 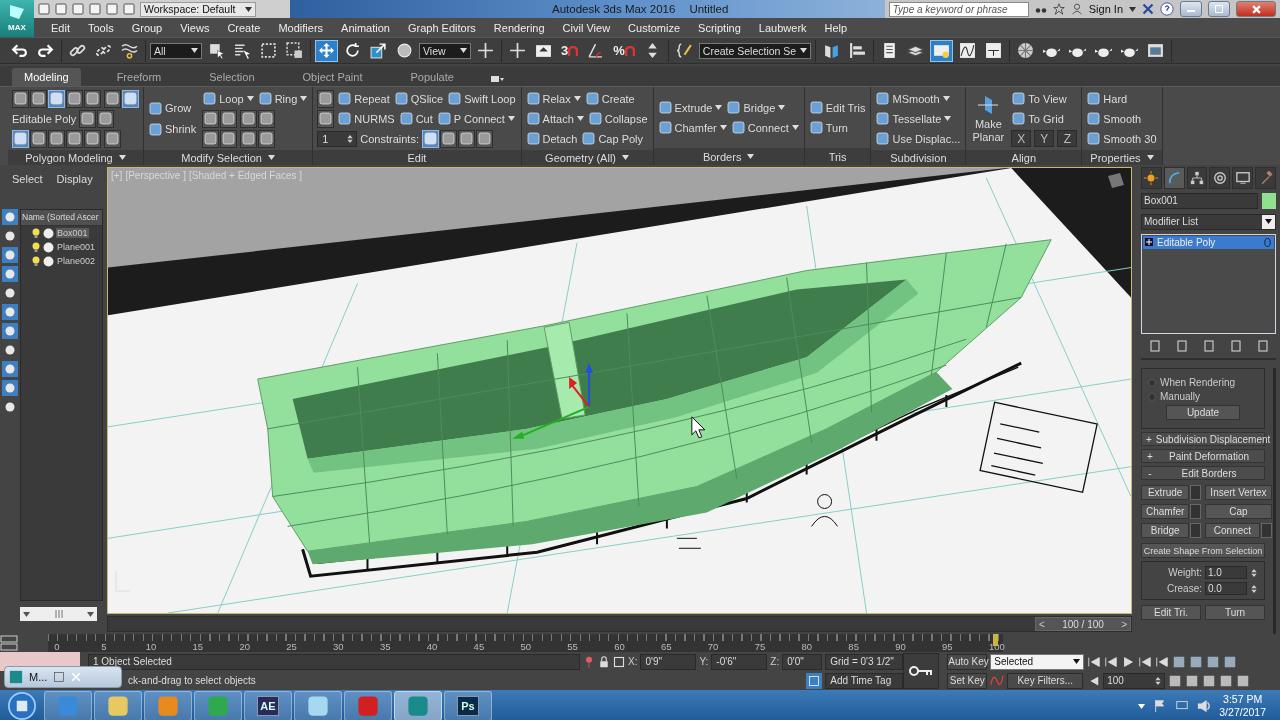 What do you see at coordinates (74, 185) in the screenshot?
I see `explorer-menu-item: Display` at bounding box center [74, 185].